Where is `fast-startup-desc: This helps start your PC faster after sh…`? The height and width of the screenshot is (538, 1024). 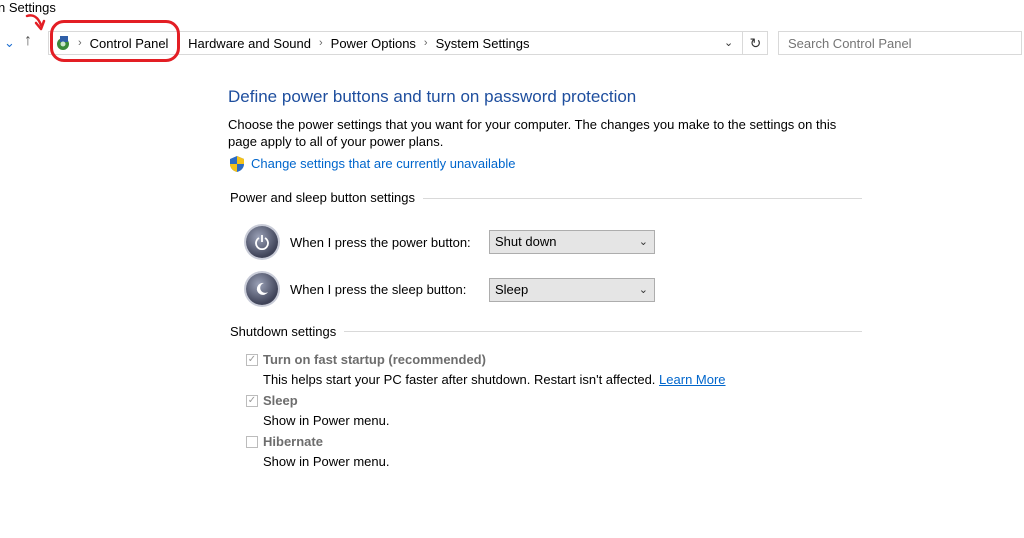
fast-startup-desc: This helps start your PC faster after sh… is located at coordinates (494, 379).